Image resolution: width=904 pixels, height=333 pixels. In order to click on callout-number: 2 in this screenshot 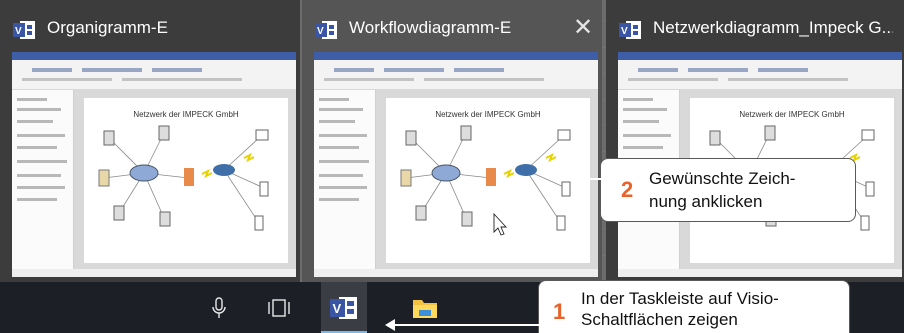, I will do `click(627, 189)`.